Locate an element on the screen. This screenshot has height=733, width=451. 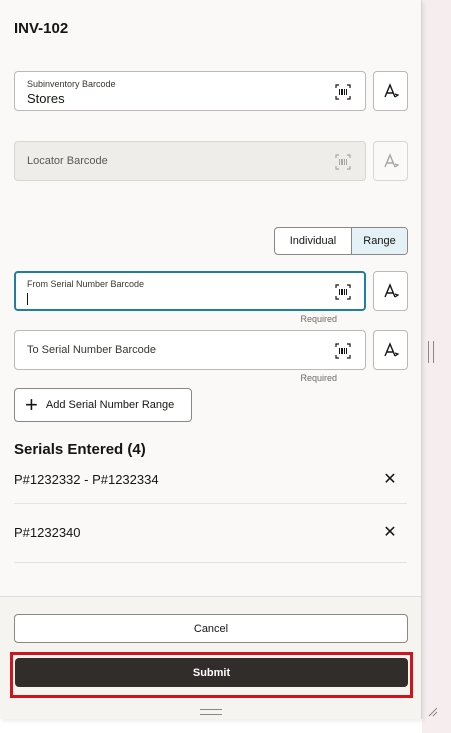
serial-mode-toggle: Individual Range is located at coordinates (341, 241).